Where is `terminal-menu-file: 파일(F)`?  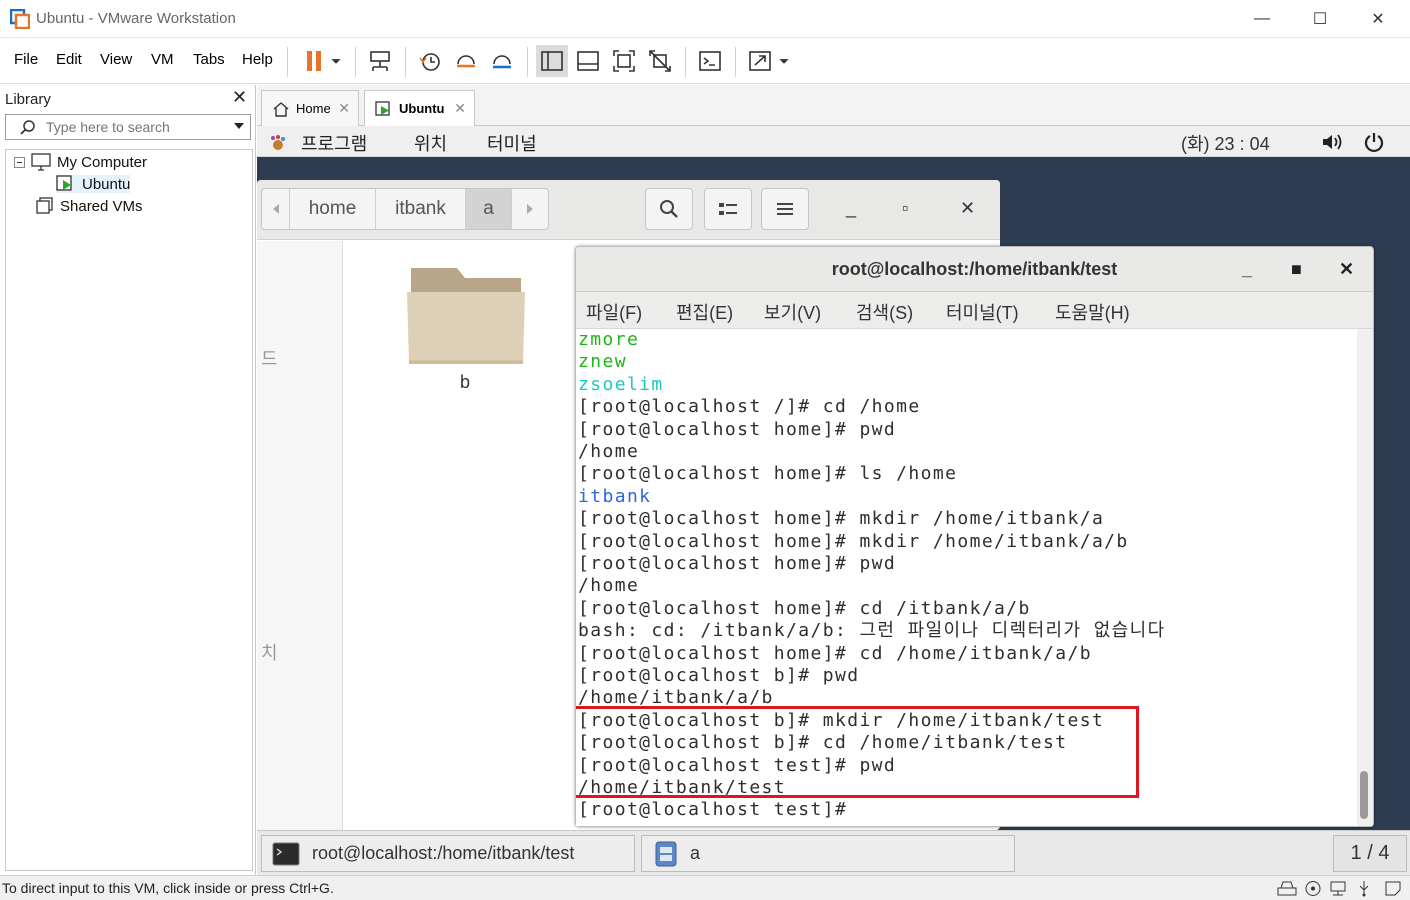 terminal-menu-file: 파일(F) is located at coordinates (614, 312).